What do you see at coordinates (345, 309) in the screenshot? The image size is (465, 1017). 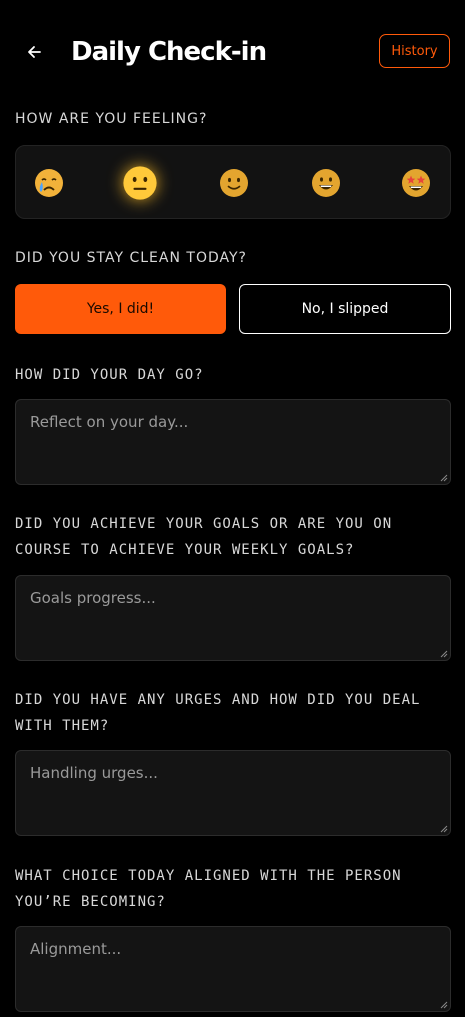 I see `no-slipped-button: No, I slipped` at bounding box center [345, 309].